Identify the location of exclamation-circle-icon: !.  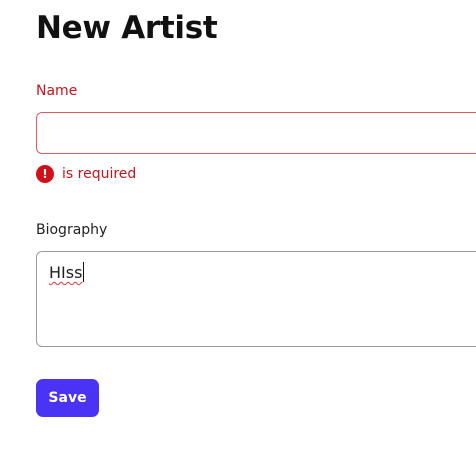
(45, 174).